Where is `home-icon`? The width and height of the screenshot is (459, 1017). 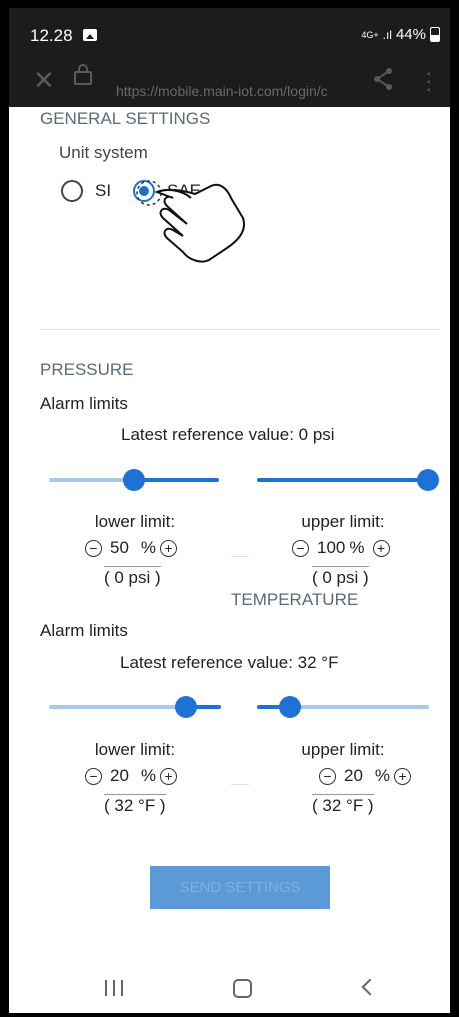 home-icon is located at coordinates (242, 988).